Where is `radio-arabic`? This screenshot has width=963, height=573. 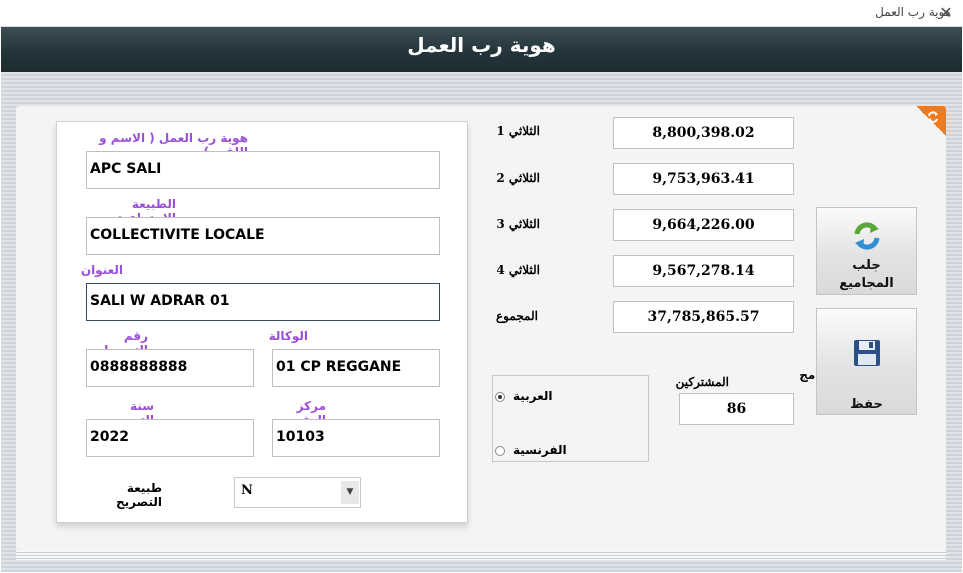
radio-arabic is located at coordinates (500, 397).